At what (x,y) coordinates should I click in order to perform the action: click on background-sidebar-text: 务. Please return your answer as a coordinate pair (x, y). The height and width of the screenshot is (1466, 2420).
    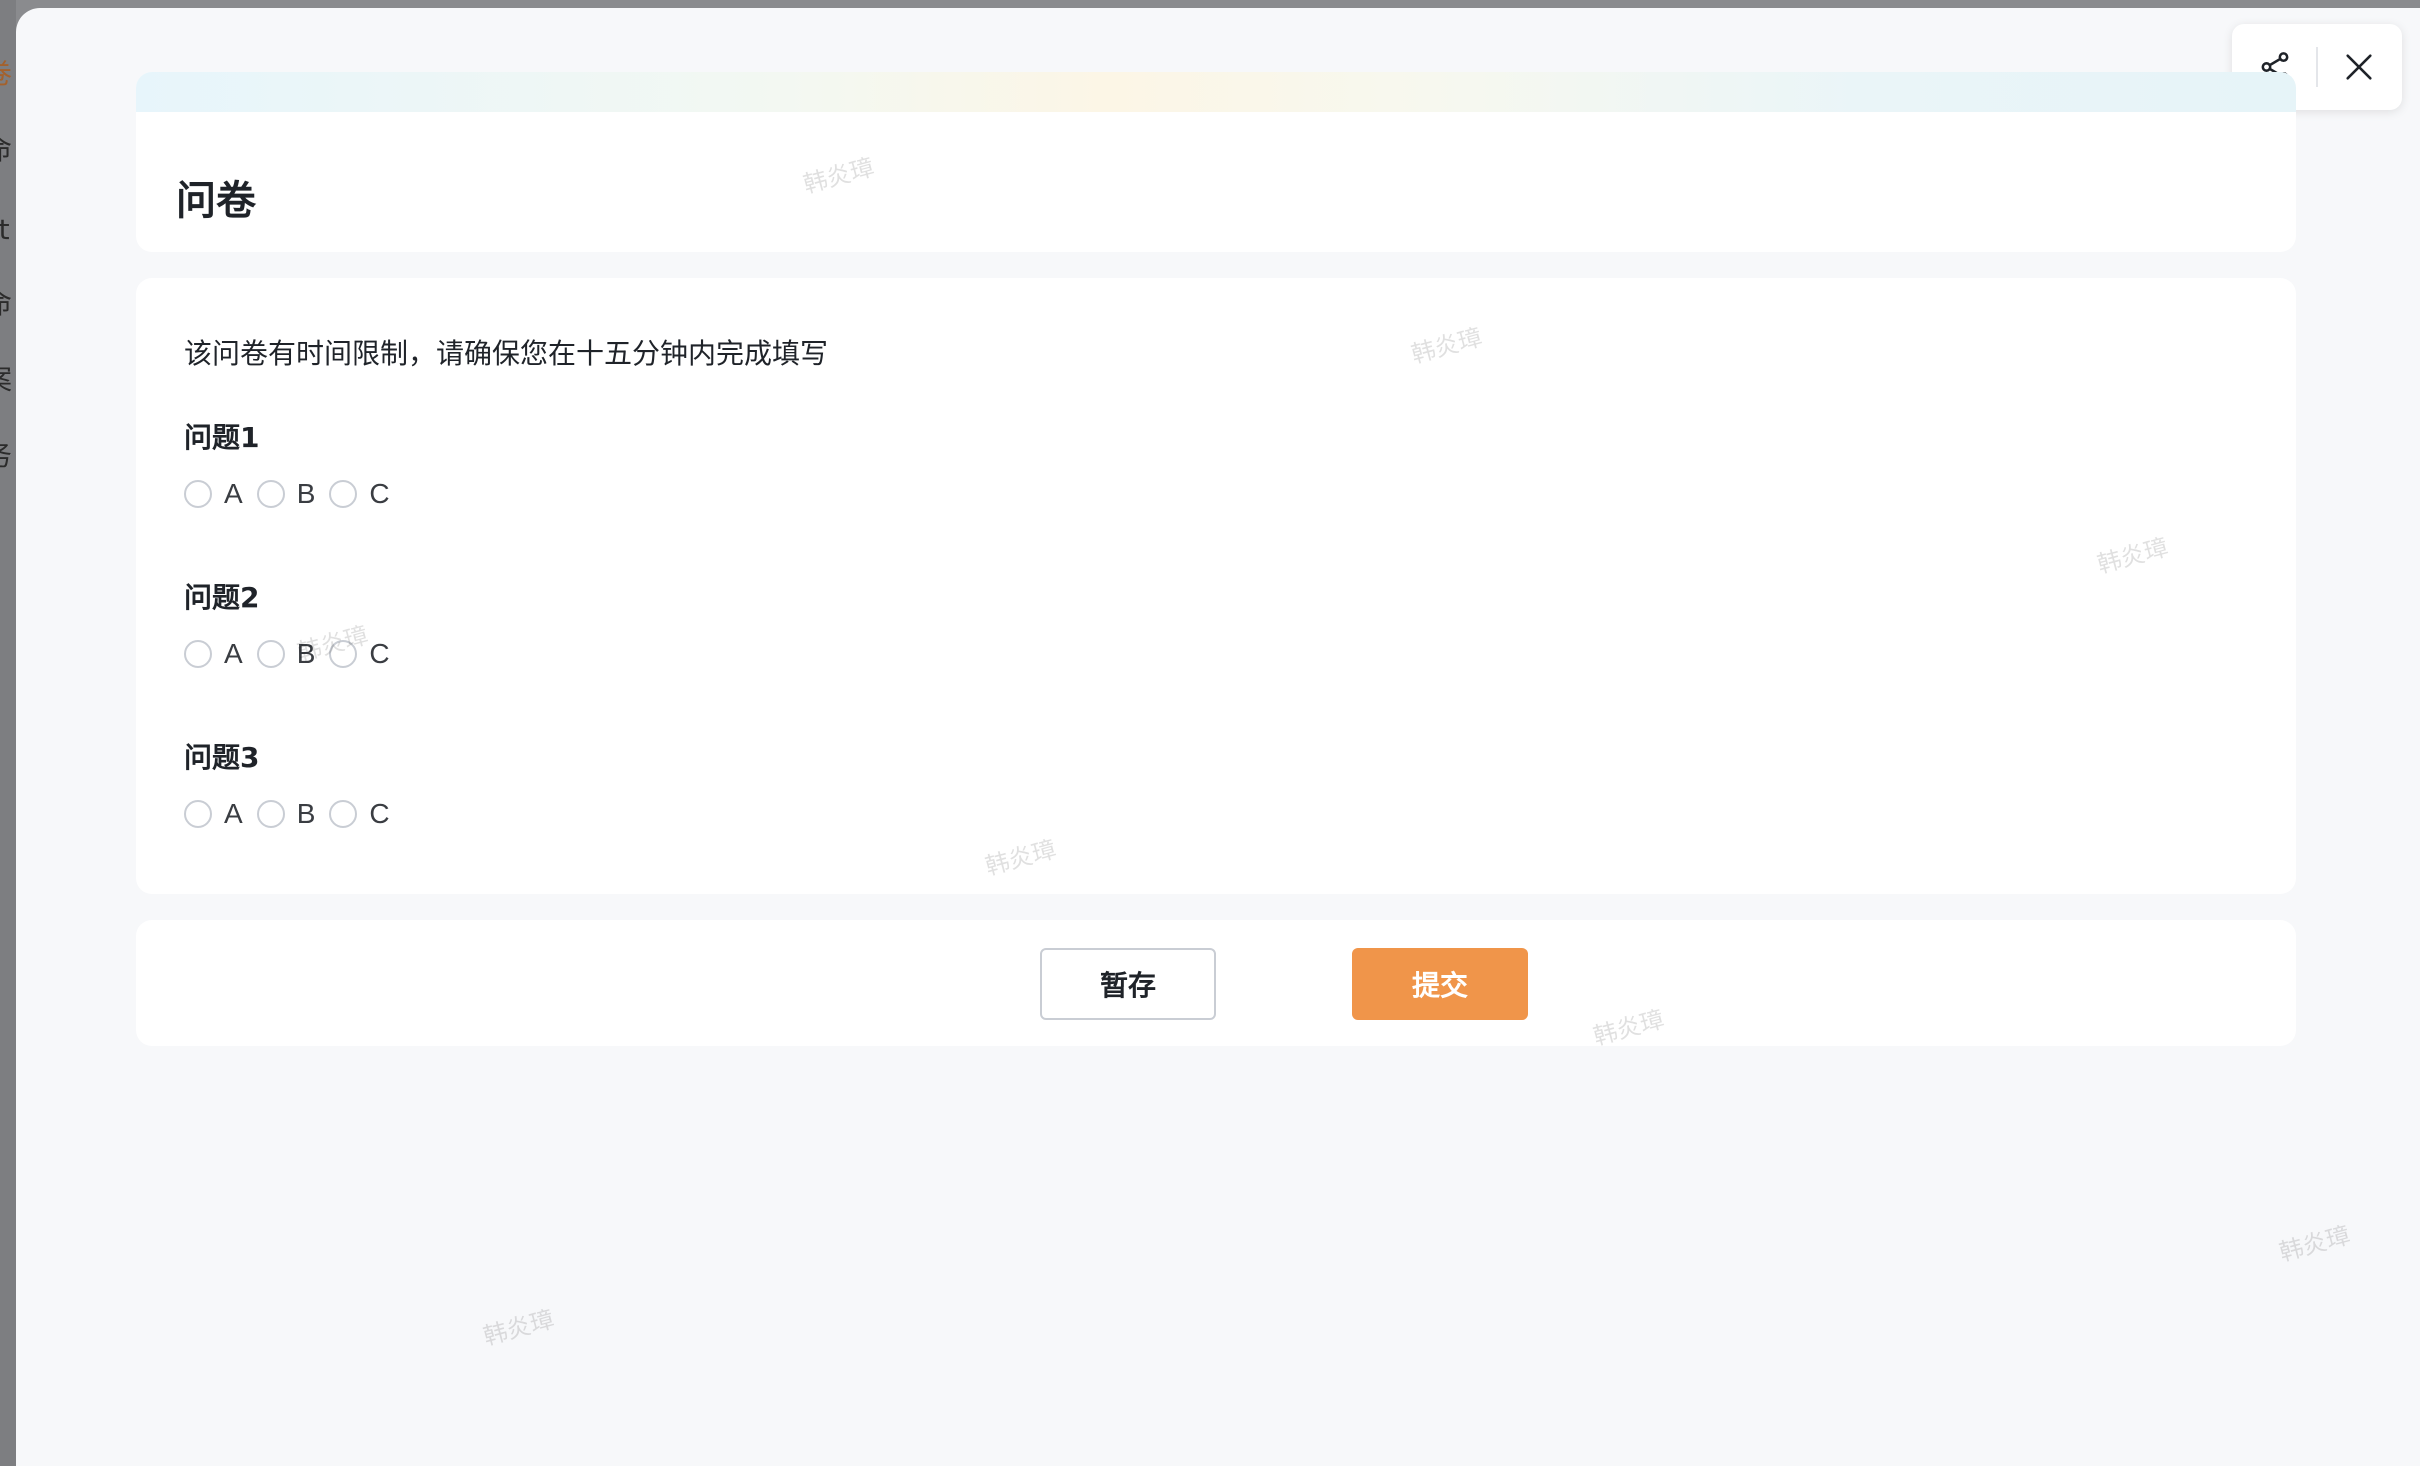
    Looking at the image, I should click on (6, 456).